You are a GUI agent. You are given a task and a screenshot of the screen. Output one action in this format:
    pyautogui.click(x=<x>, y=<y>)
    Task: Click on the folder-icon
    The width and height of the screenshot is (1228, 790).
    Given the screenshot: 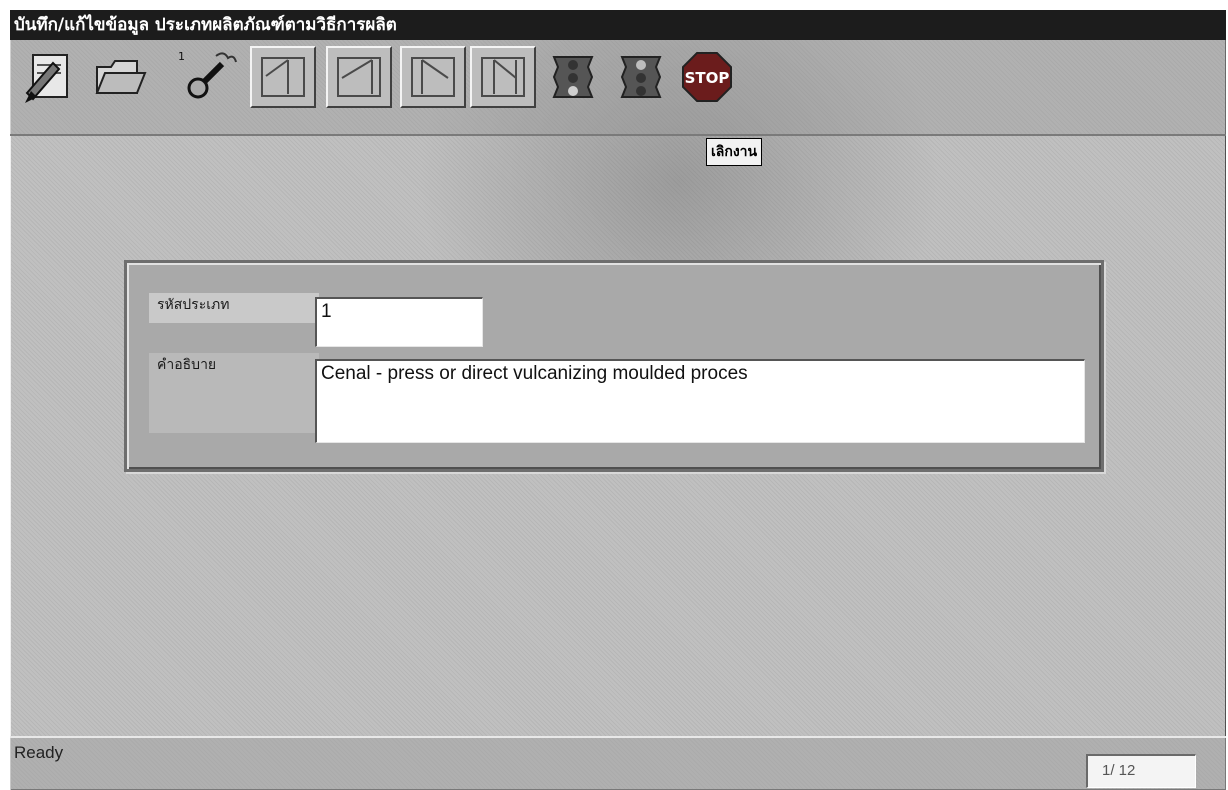 What is the action you would take?
    pyautogui.click(x=121, y=77)
    